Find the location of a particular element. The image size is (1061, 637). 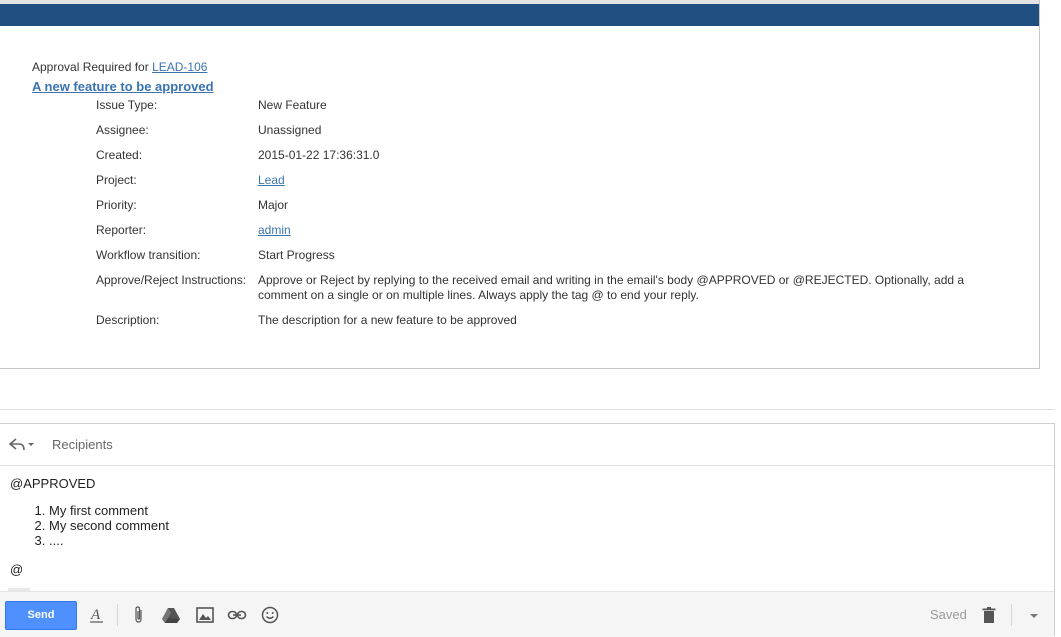

emoji-icon is located at coordinates (270, 615).